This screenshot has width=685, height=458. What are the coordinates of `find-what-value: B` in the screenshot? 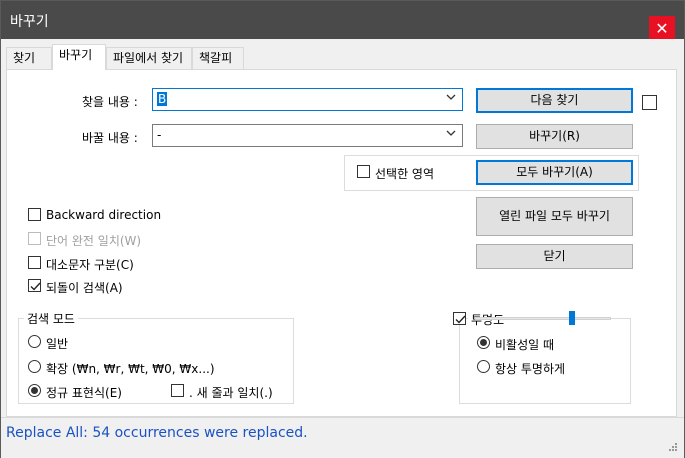 It's located at (162, 99).